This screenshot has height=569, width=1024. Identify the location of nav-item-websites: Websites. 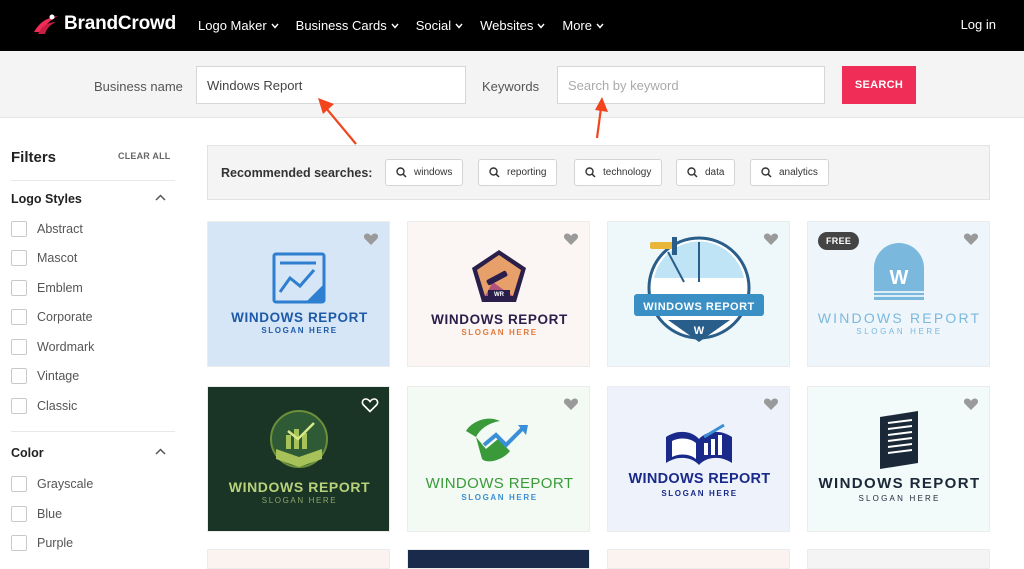
(512, 25).